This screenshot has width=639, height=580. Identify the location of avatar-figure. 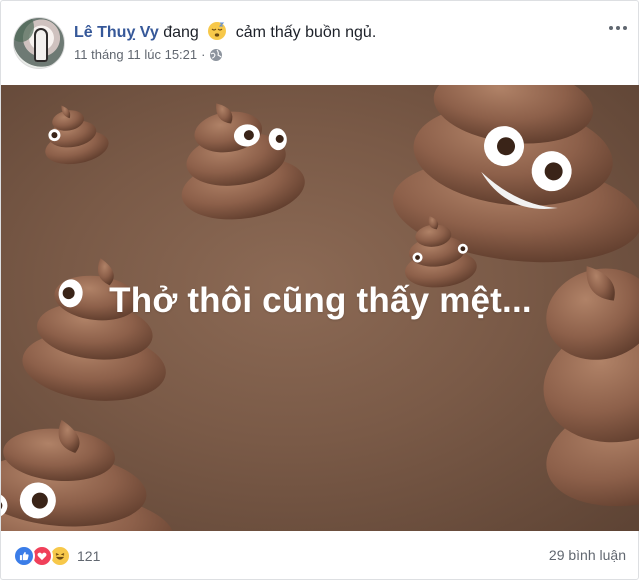
(41, 45).